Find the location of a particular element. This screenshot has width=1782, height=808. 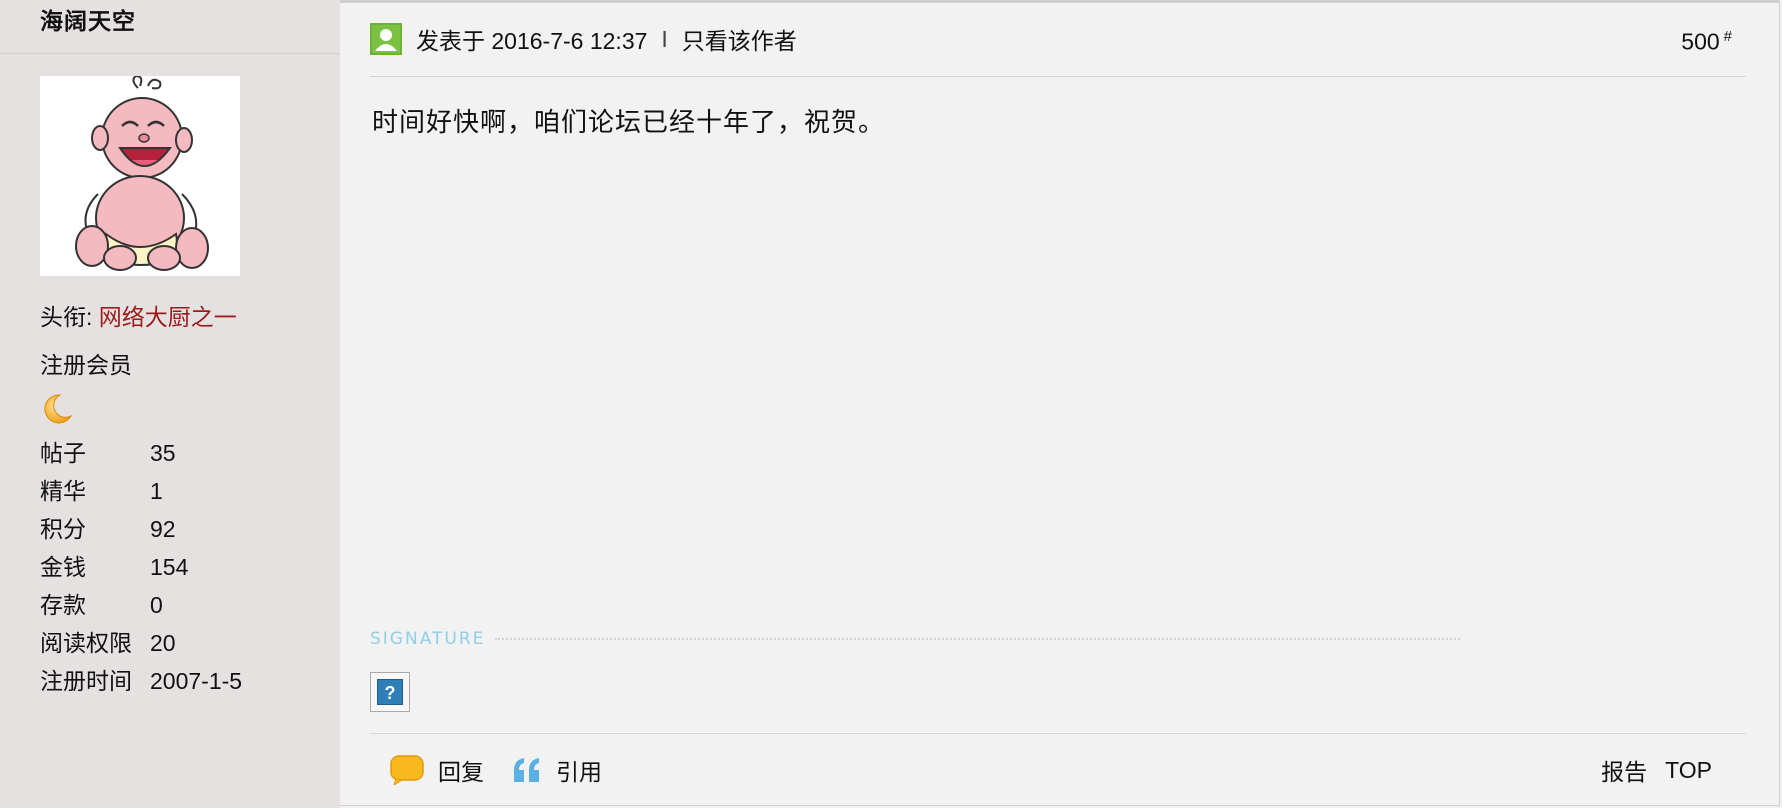

stat-value: 35 is located at coordinates (163, 453).